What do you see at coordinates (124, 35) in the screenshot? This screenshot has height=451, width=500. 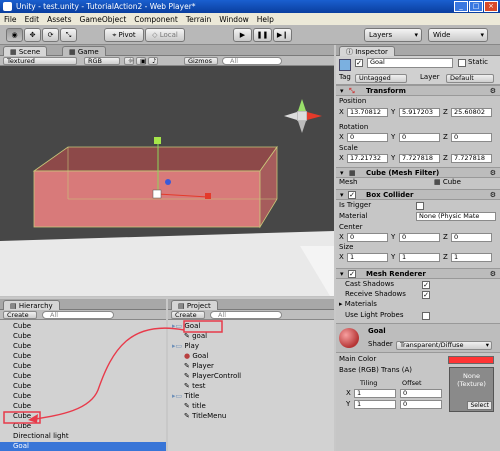 I see `pivot-toggle: ⌖ Pivot` at bounding box center [124, 35].